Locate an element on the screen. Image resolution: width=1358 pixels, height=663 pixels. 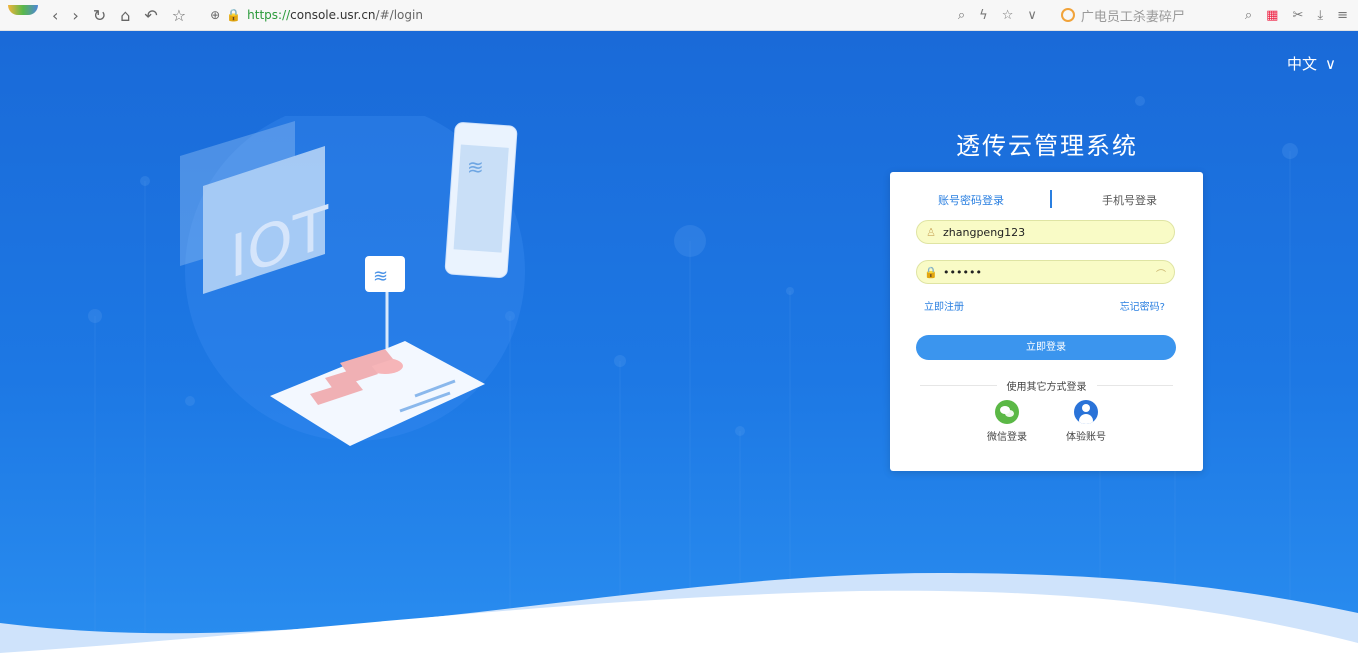
tab-password-login: 账号密码登录 is located at coordinates (971, 200).